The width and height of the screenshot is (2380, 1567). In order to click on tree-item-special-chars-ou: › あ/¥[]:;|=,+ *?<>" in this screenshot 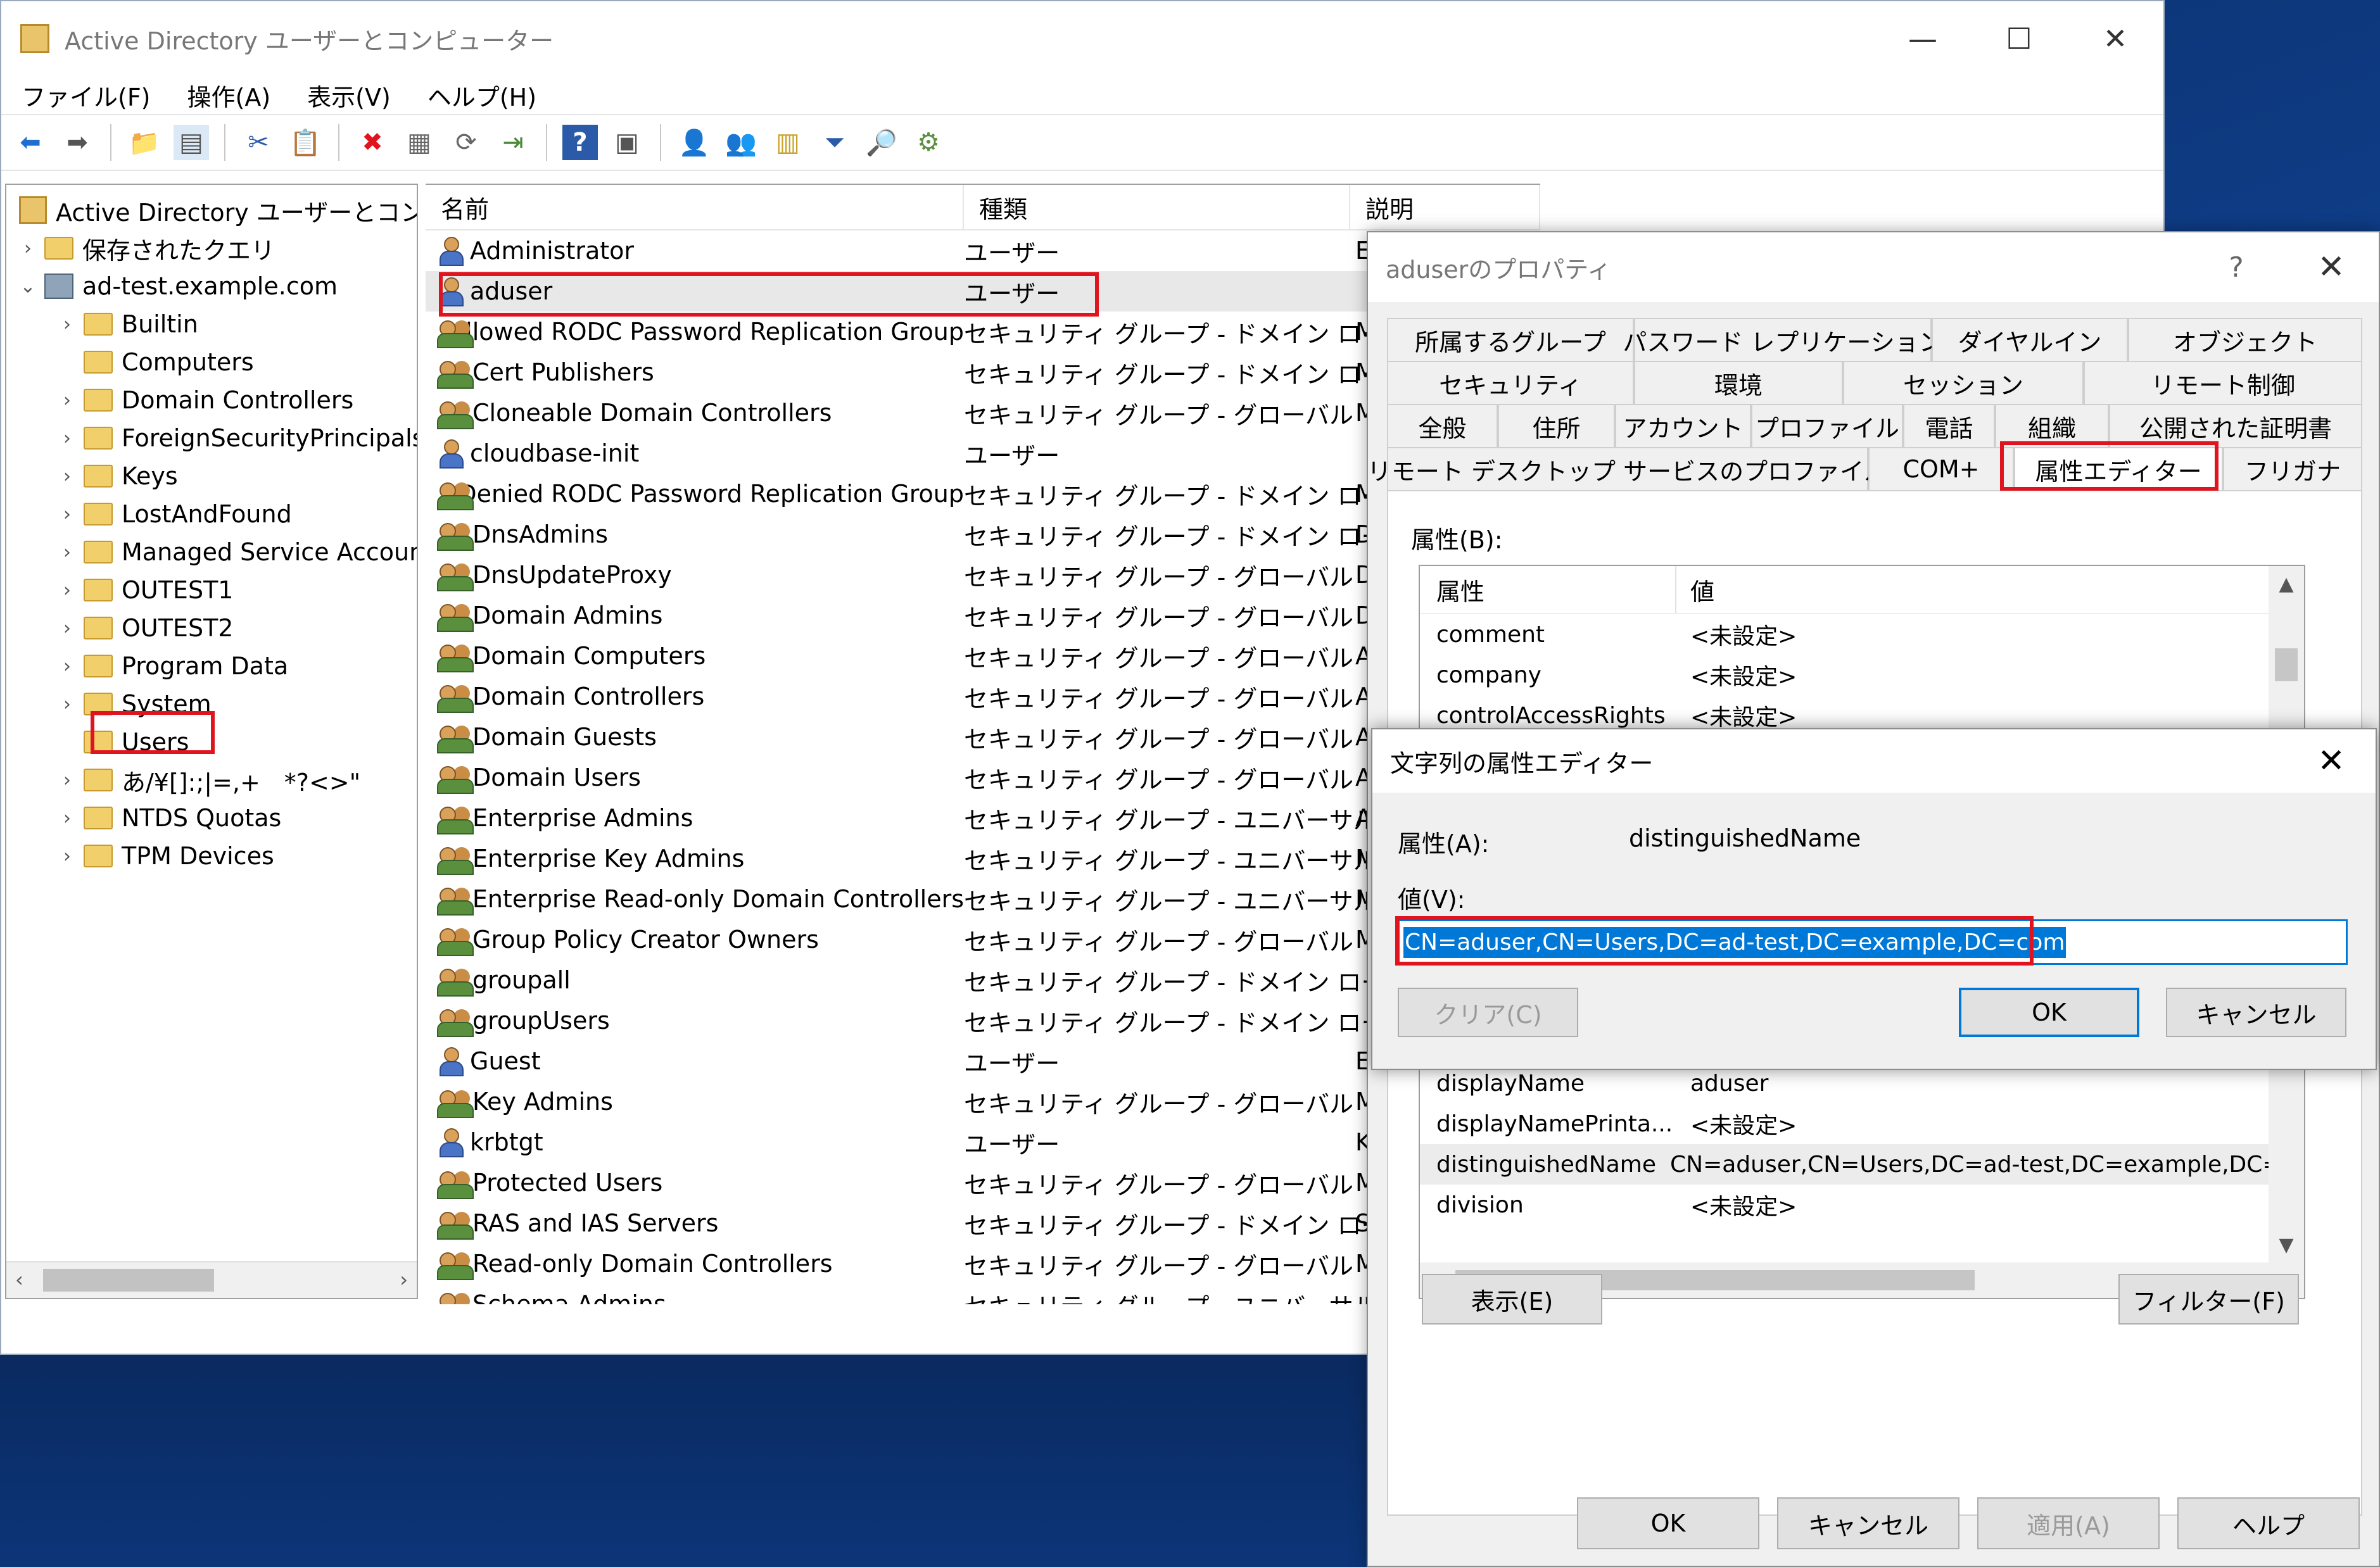, I will do `click(207, 780)`.